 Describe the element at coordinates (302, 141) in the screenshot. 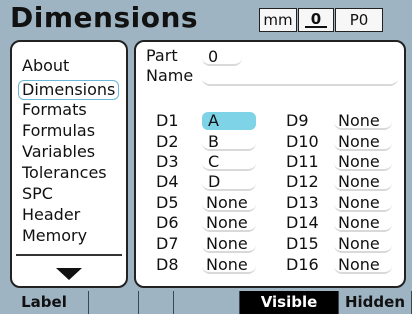

I see `dimension-label: D10` at that location.